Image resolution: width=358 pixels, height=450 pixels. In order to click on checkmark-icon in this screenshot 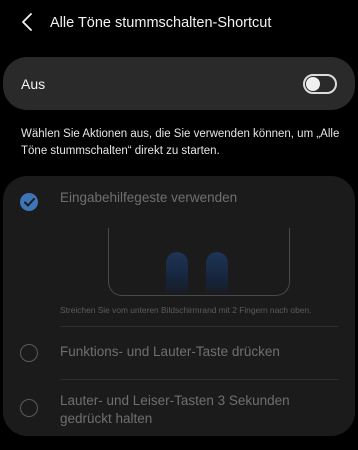, I will do `click(29, 202)`.